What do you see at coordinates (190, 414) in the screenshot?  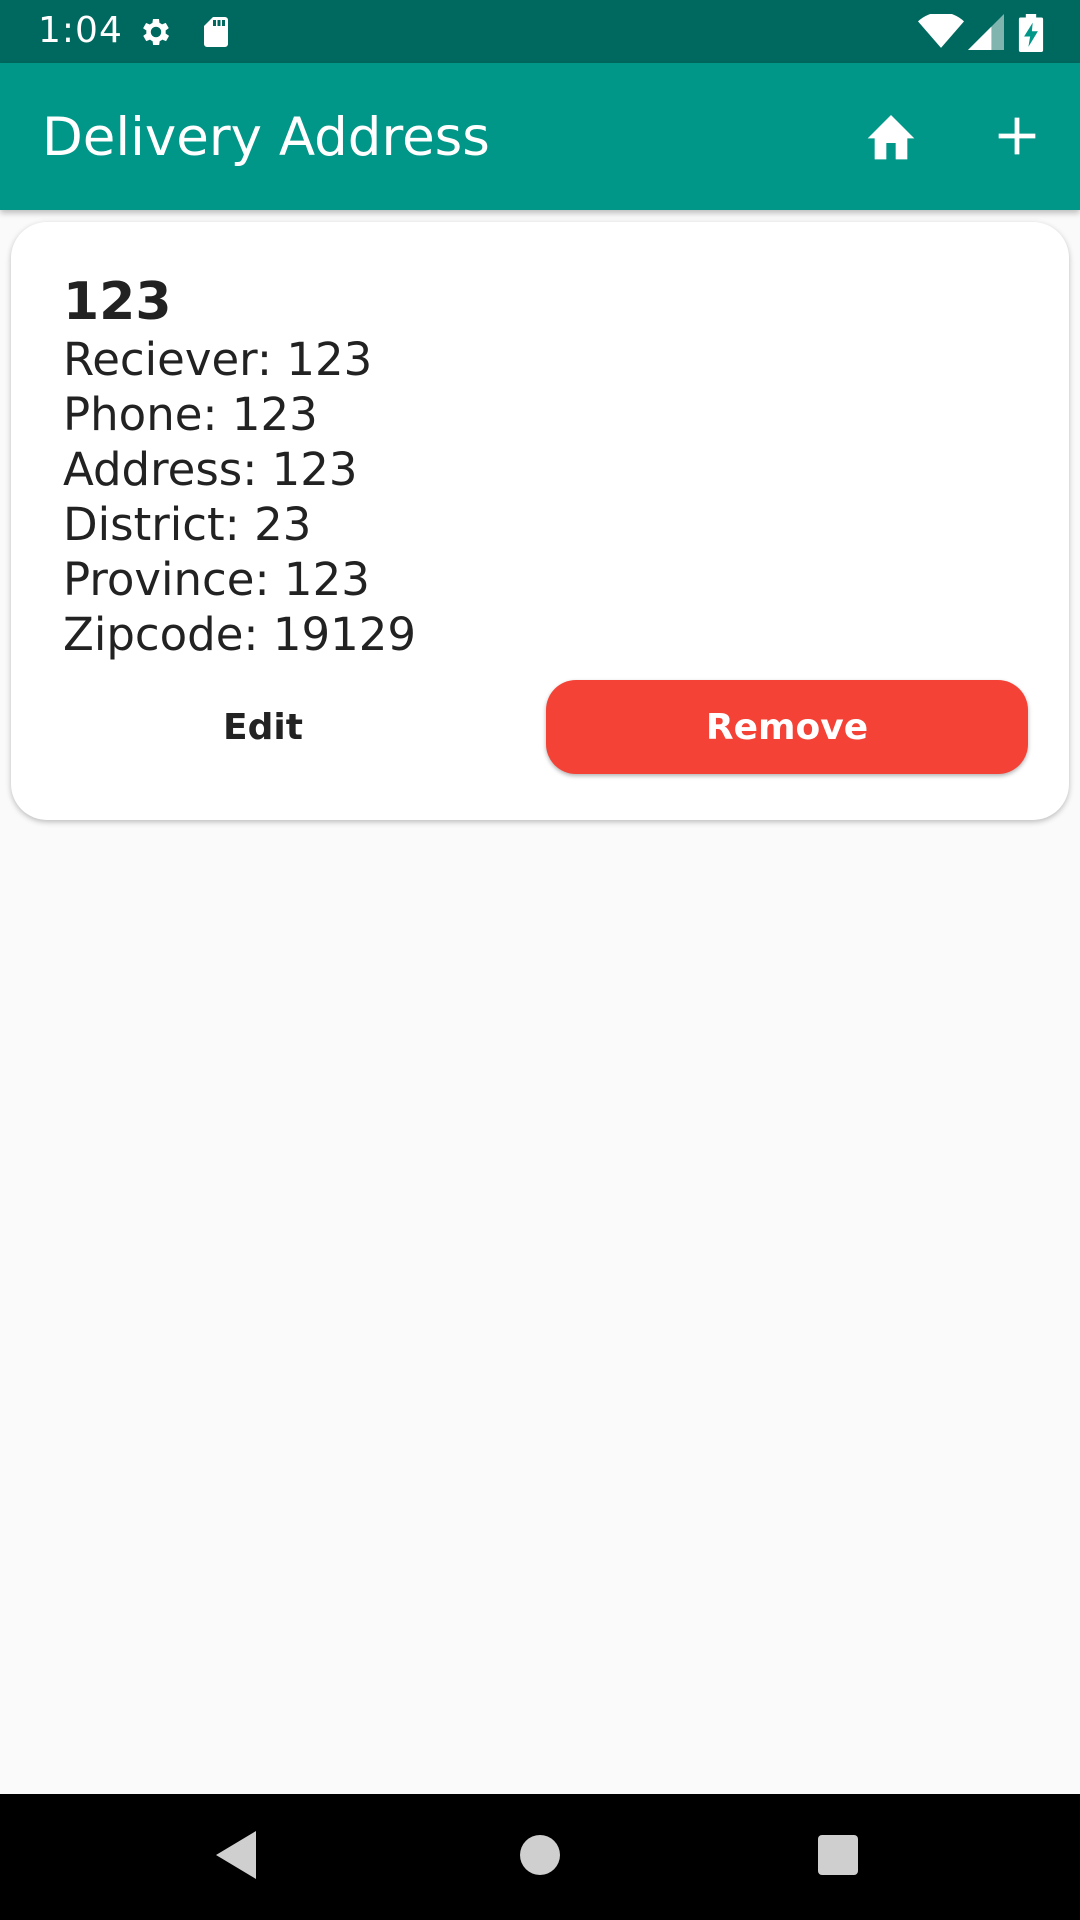 I see `phone-line: Phone: 123` at bounding box center [190, 414].